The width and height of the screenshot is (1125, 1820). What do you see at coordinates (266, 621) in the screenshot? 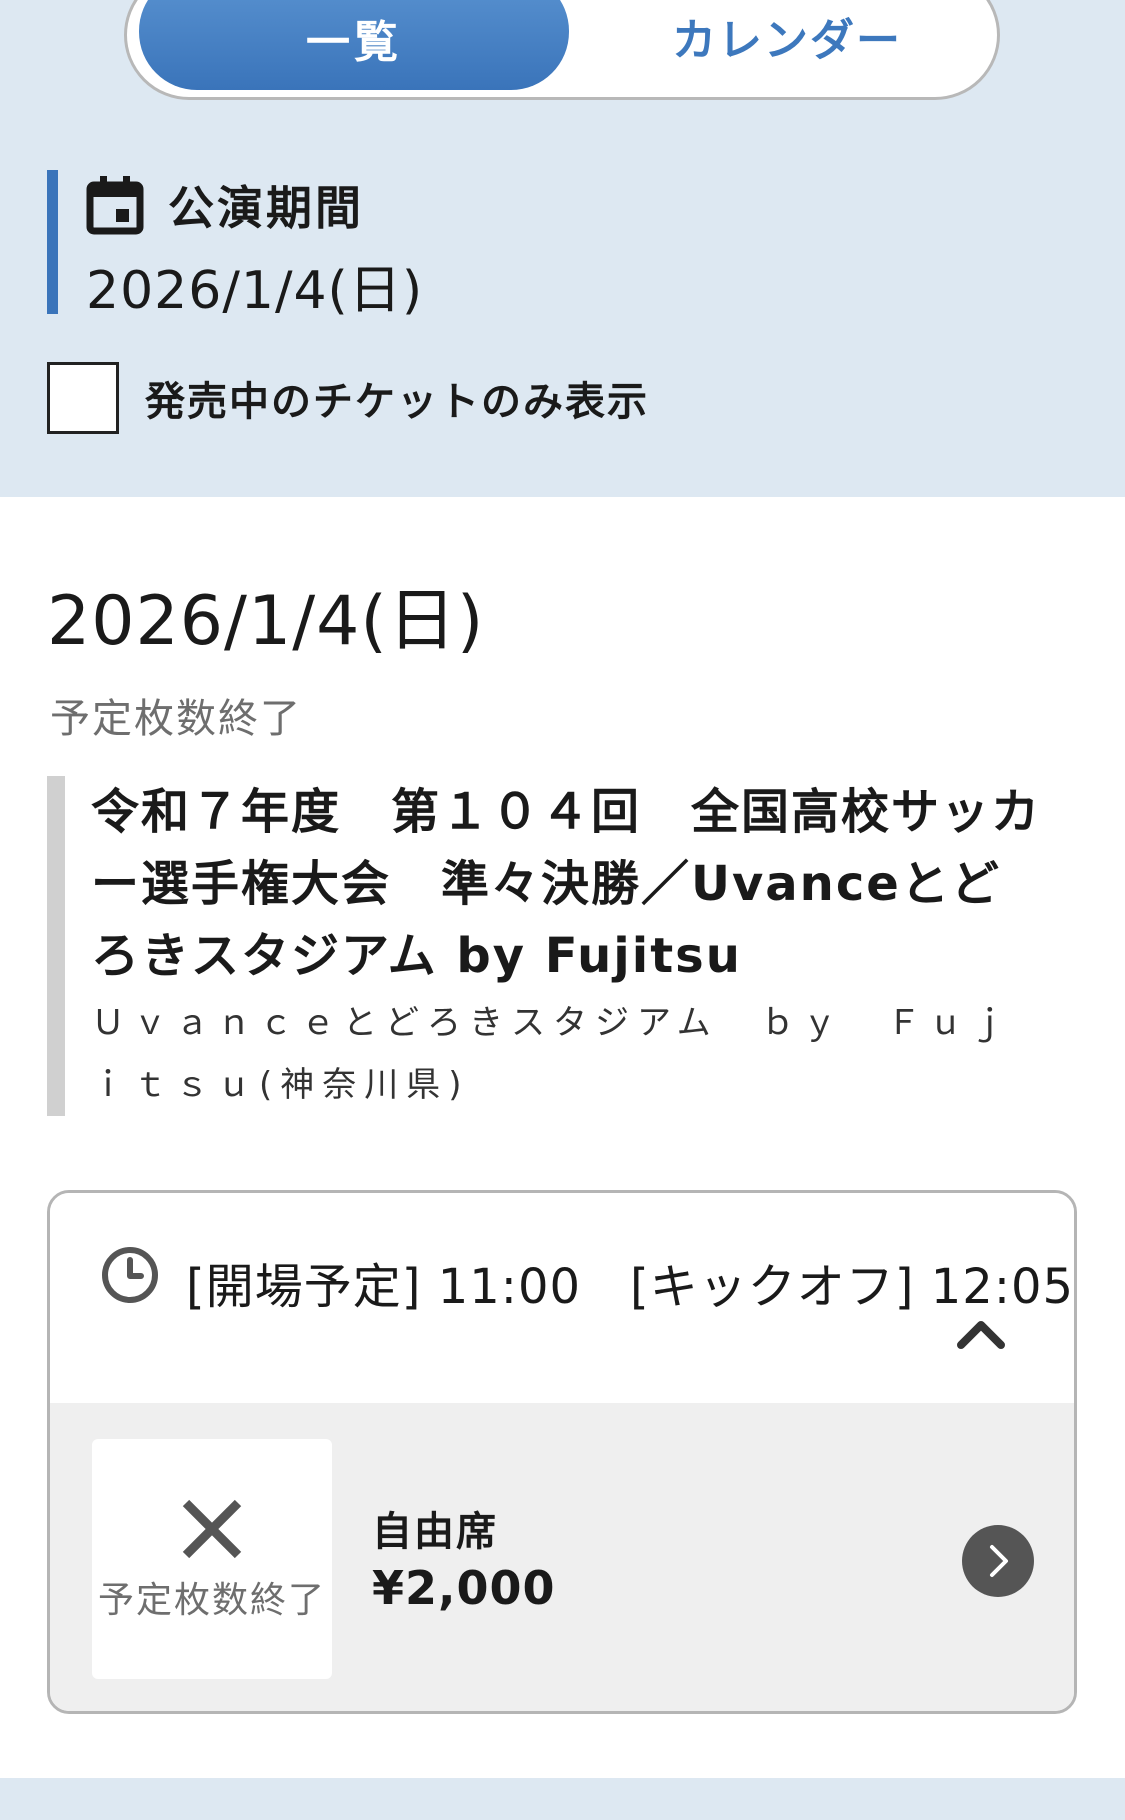
I see `date-heading: 2026/1/4(日)` at bounding box center [266, 621].